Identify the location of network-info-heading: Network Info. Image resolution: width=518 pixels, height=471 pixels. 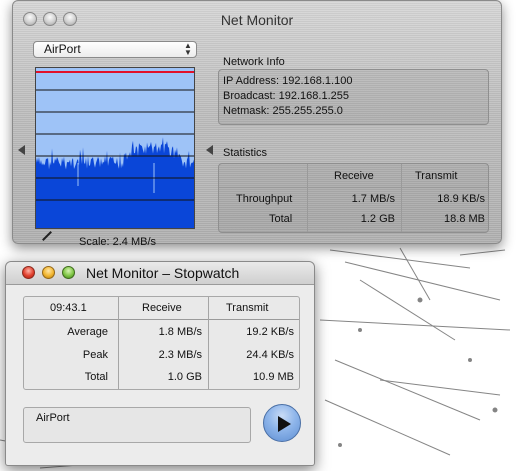
(254, 62).